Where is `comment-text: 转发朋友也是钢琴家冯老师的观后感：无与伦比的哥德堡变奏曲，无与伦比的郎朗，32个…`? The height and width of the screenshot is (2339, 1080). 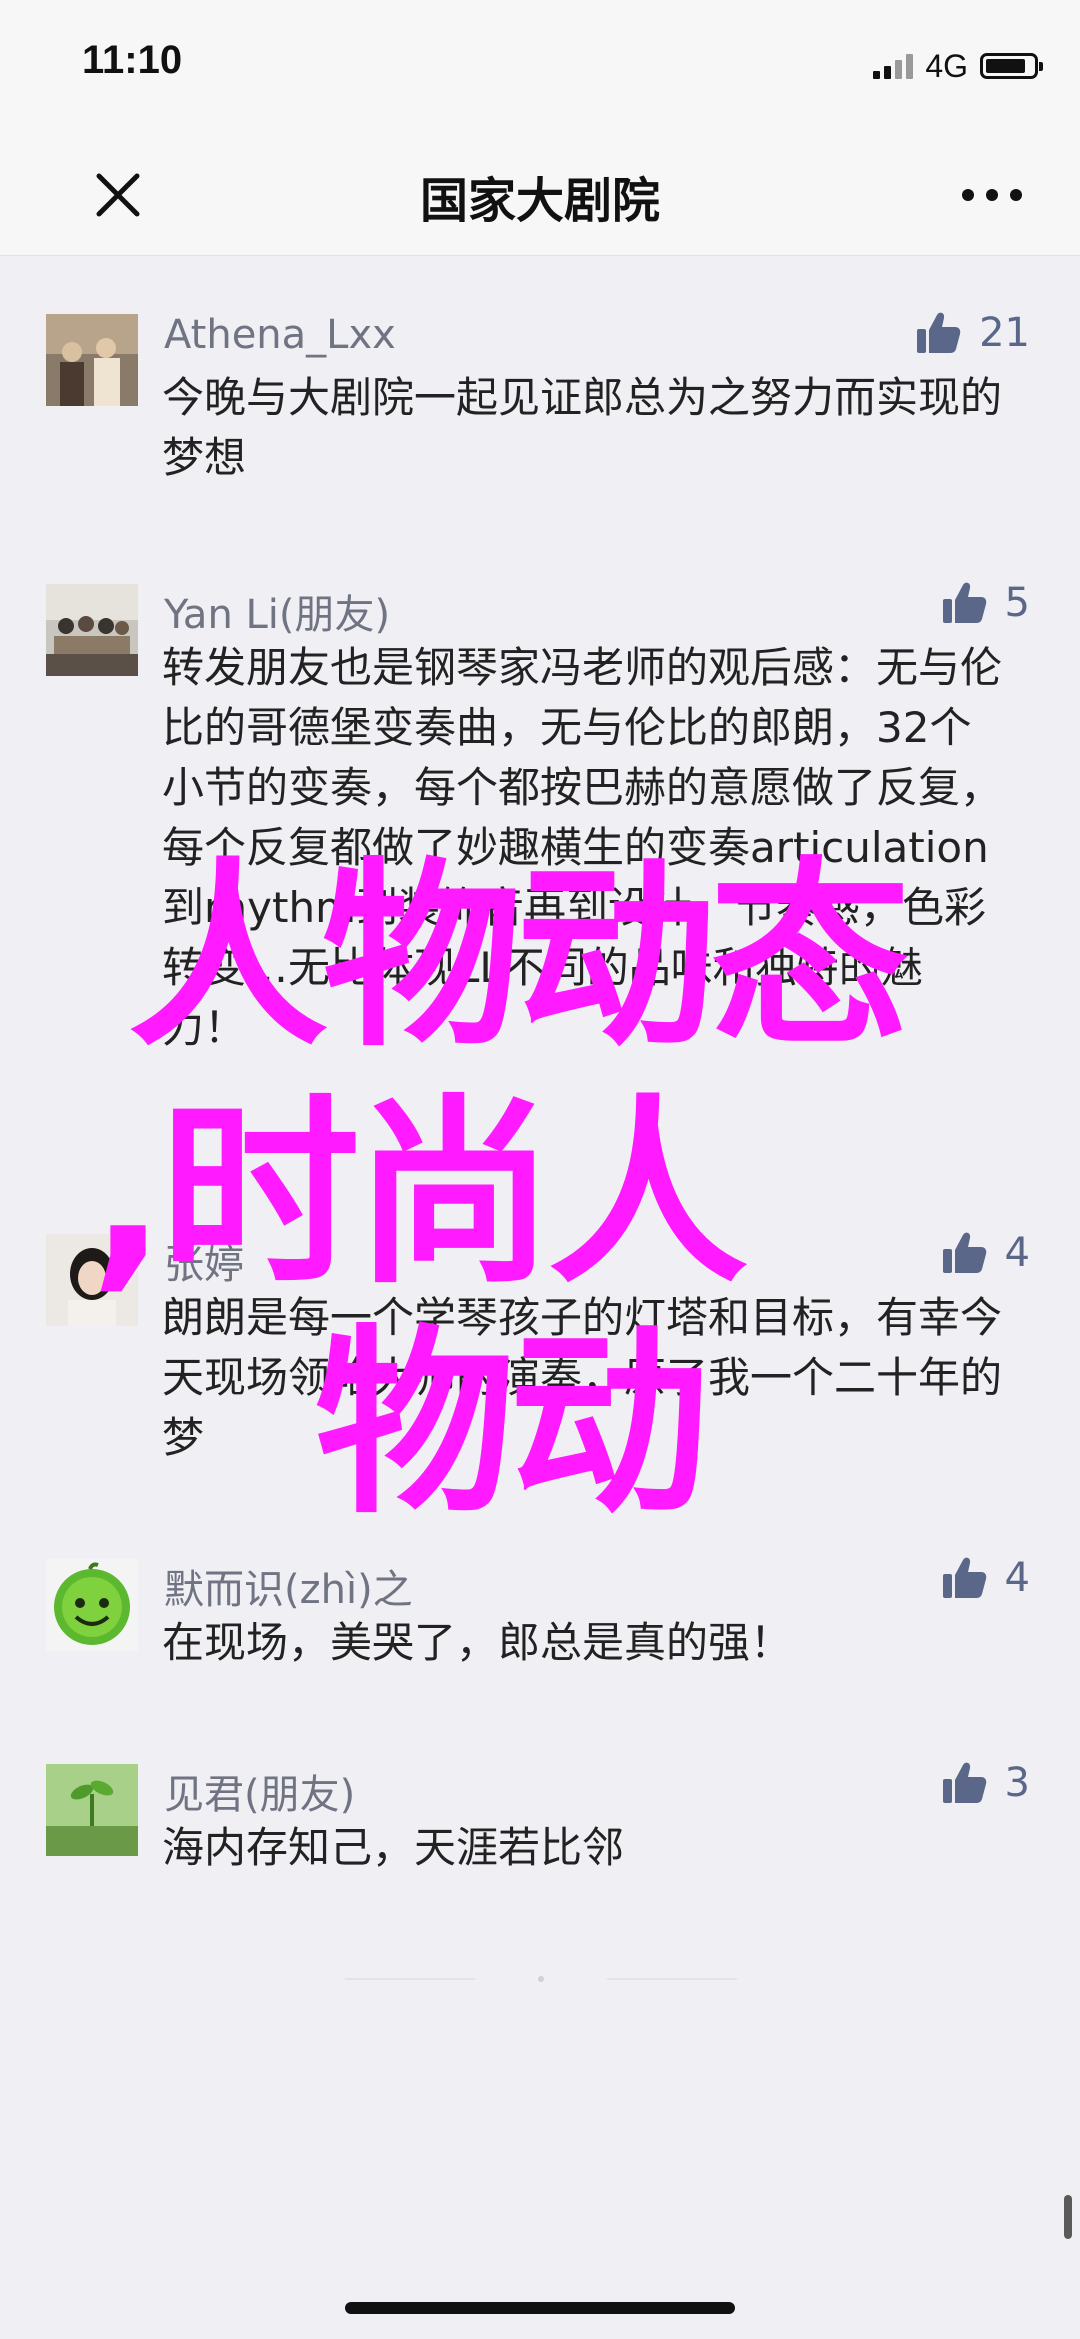 comment-text: 转发朋友也是钢琴家冯老师的观后感：无与伦比的哥德堡变奏曲，无与伦比的郎朗，32个… is located at coordinates (582, 847).